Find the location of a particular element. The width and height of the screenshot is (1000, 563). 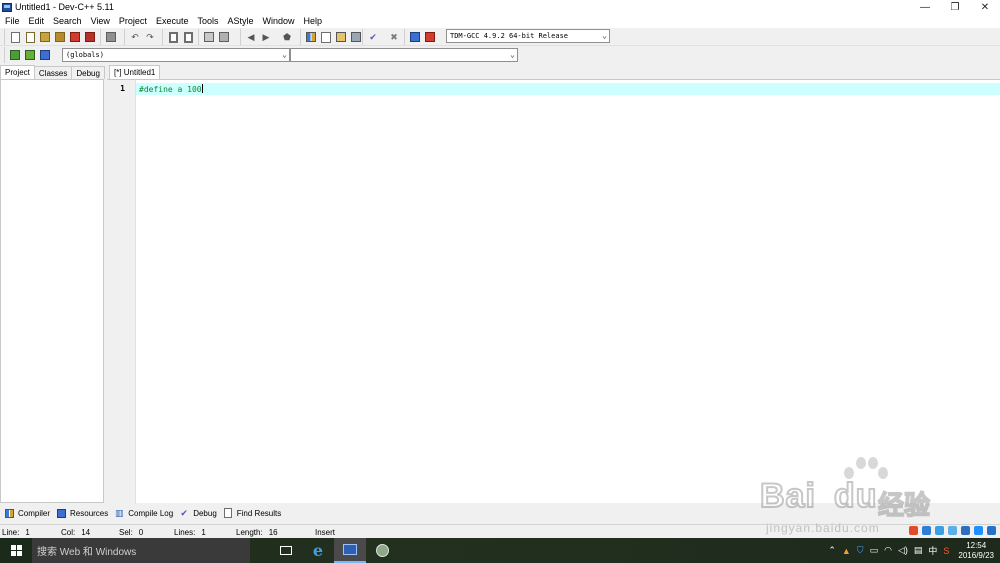

chevron-up-icon: ⌃ is located at coordinates (832, 550).